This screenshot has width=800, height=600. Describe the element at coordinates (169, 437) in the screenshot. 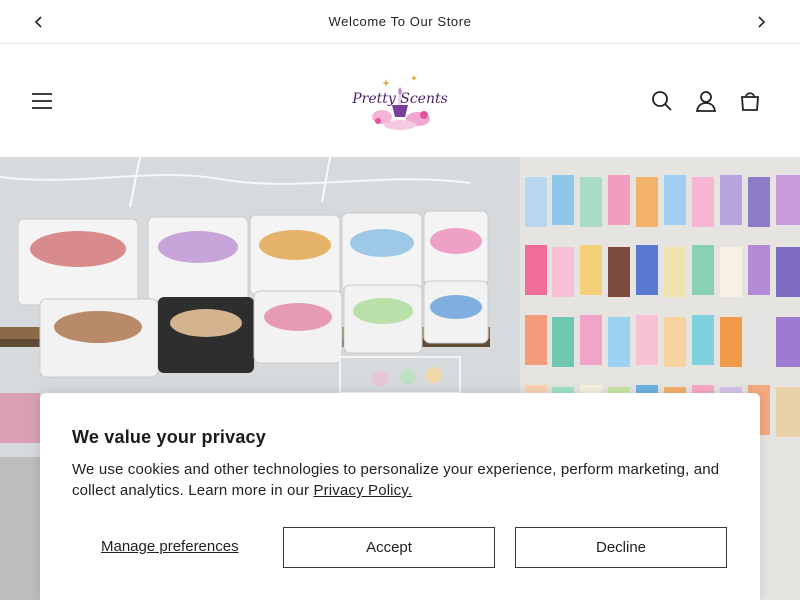

I see `cookie-title: We value your privacy` at that location.